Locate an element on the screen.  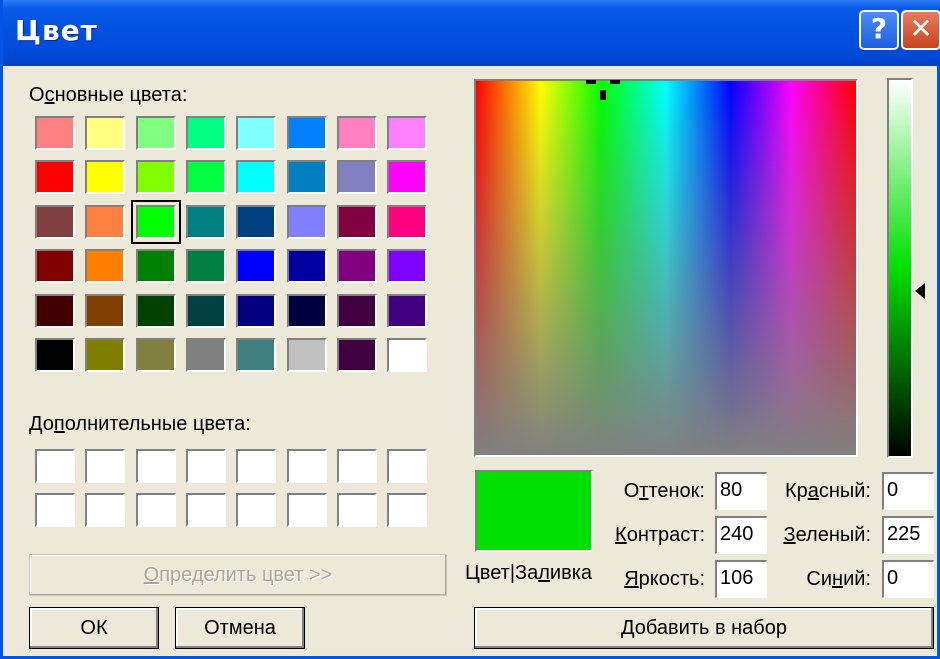
green-input: 225 is located at coordinates (908, 535).